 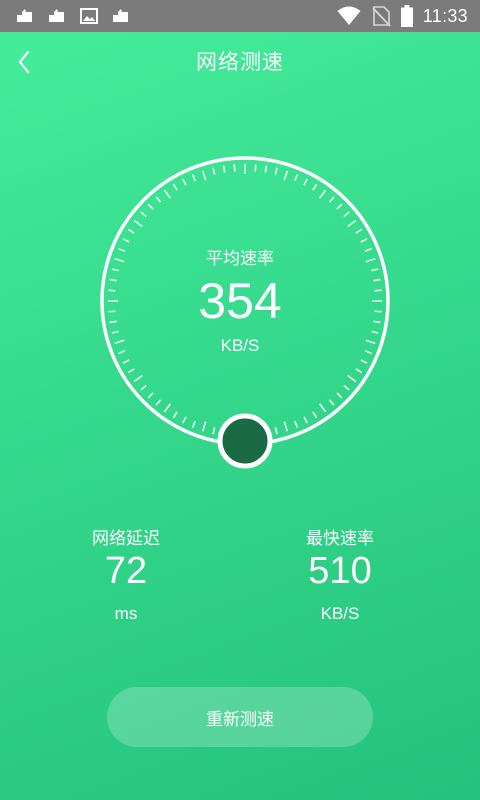 I want to click on max-speed-label: 最快速率, so click(x=340, y=539).